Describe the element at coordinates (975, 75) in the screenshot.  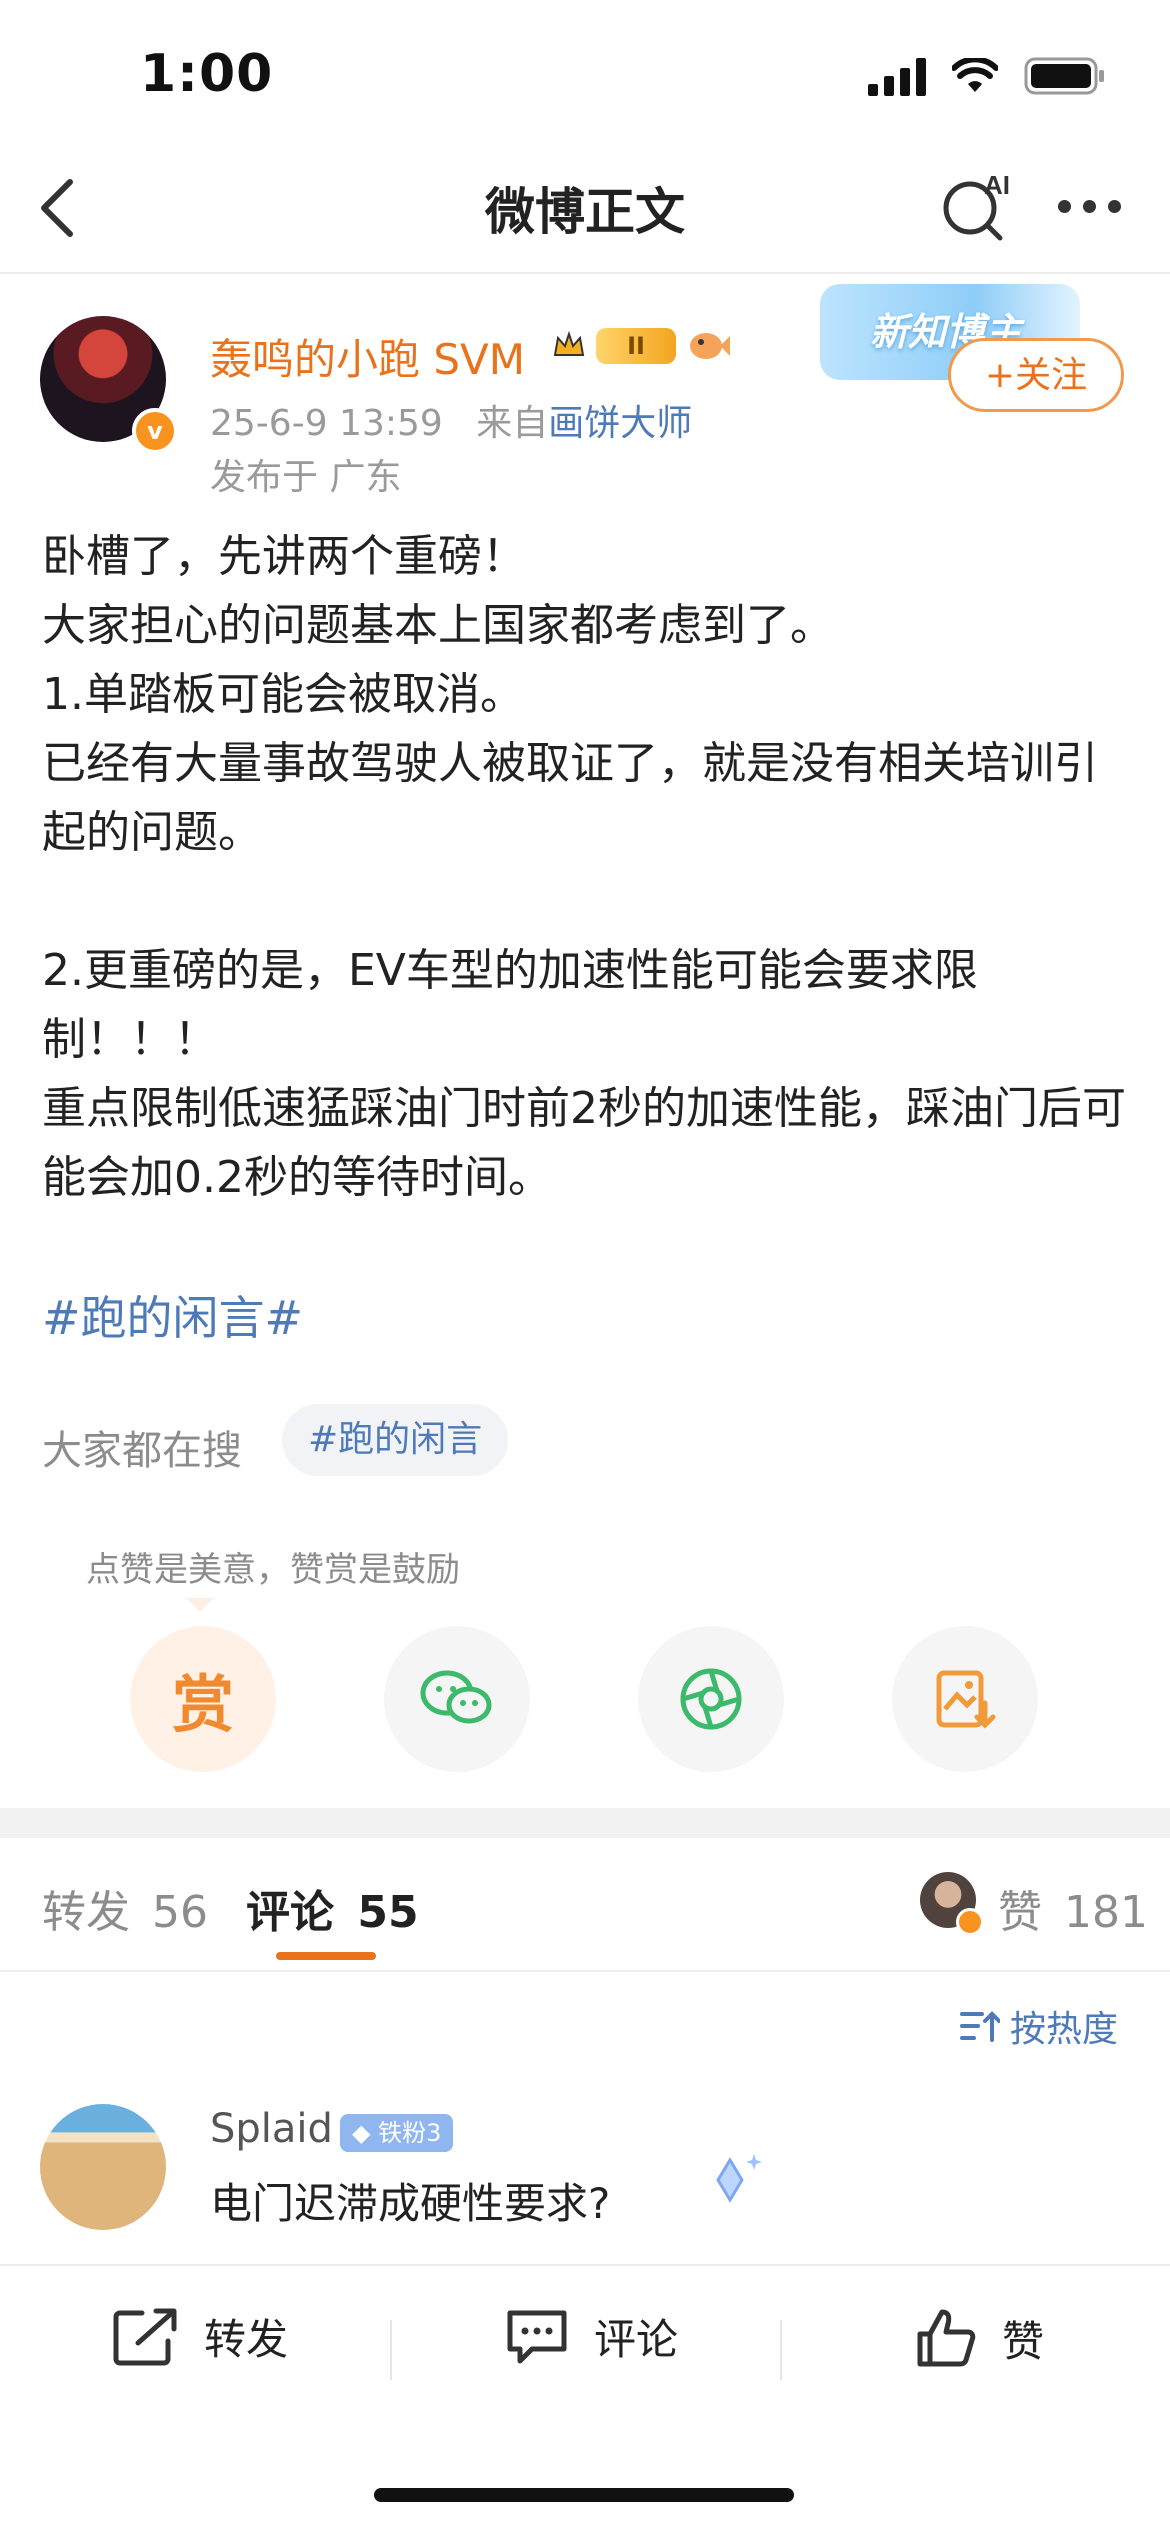
I see `wifi-icon` at that location.